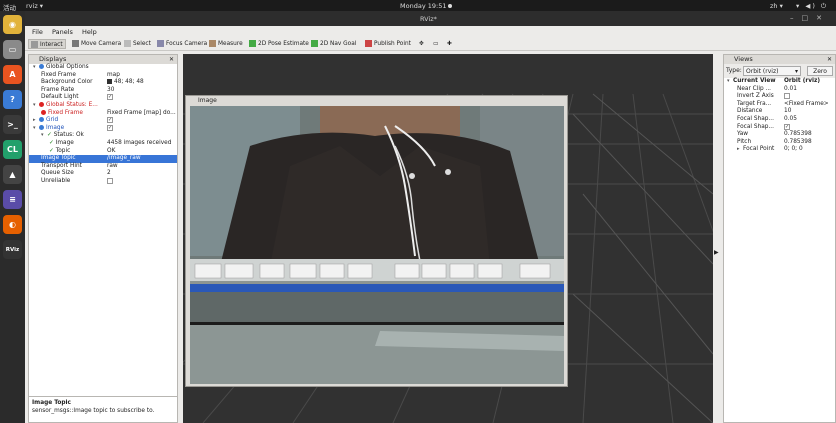 This screenshot has height=423, width=836. Describe the element at coordinates (96, 44) in the screenshot. I see `tool-move-camera: Move Camera` at that location.